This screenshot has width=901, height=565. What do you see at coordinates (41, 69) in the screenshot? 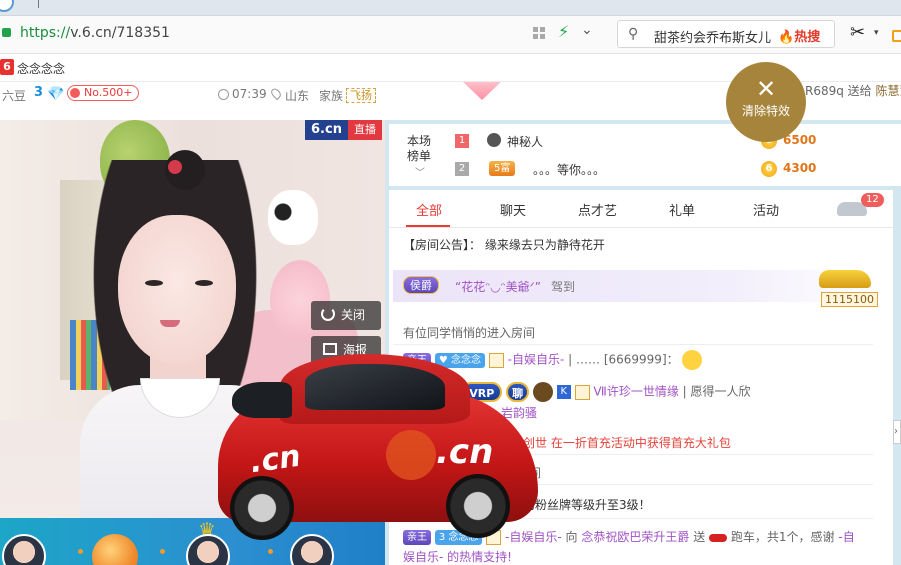
I see `room-name: 念念念念` at bounding box center [41, 69].